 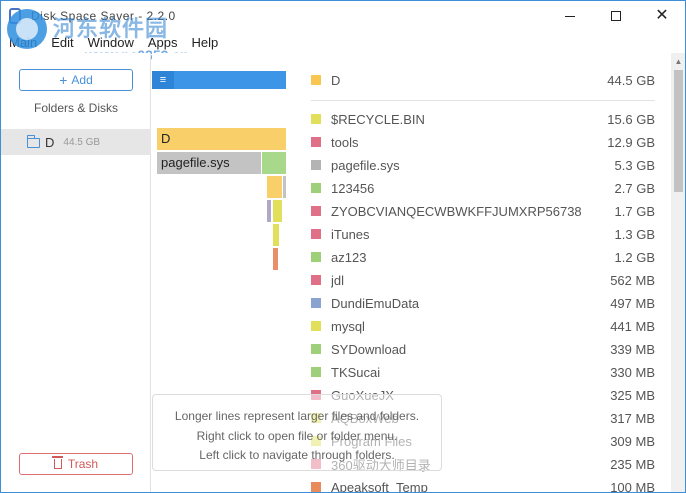 What do you see at coordinates (50, 142) in the screenshot?
I see `disk-name: D` at bounding box center [50, 142].